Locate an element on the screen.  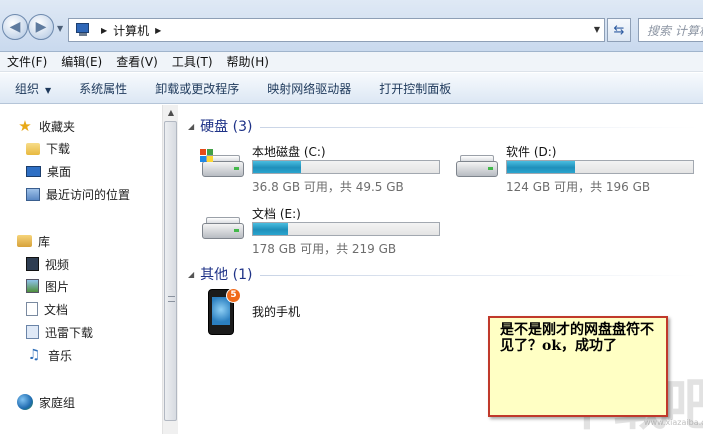
nav-item-music: ♫ 音乐 is located at coordinates (49, 355).